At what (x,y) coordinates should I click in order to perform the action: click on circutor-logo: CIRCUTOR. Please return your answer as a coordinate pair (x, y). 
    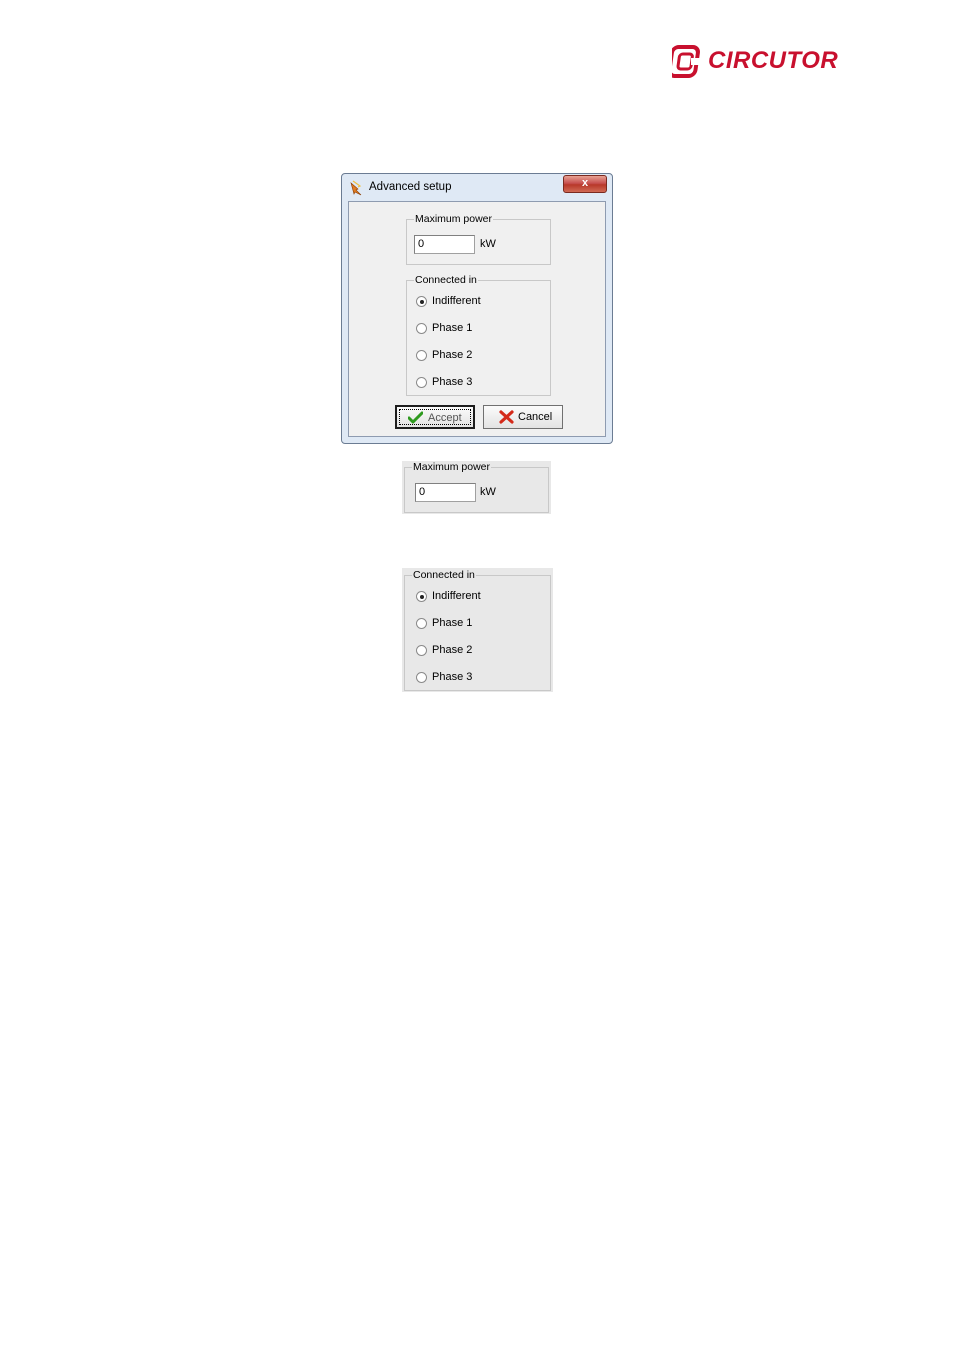
    Looking at the image, I should click on (758, 62).